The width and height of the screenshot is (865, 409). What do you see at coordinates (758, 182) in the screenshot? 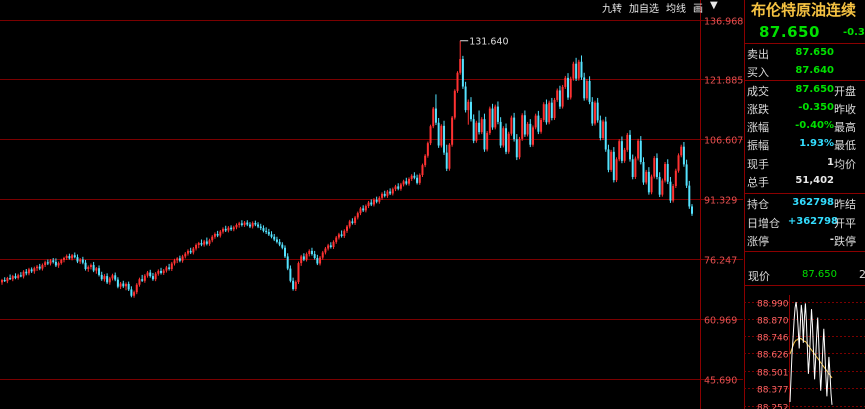
I see `quote-row-label: 总手` at bounding box center [758, 182].